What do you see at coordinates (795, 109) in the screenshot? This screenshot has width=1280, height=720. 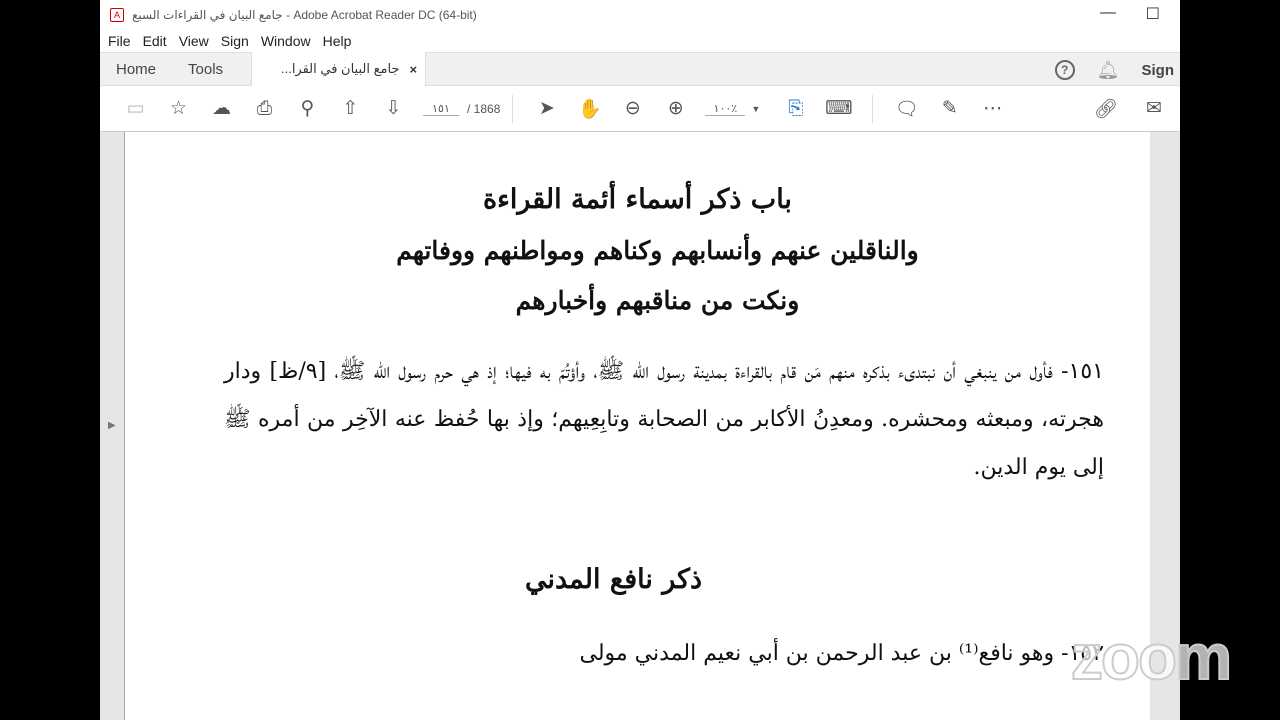 I see `fit-page-icon: ⎘` at bounding box center [795, 109].